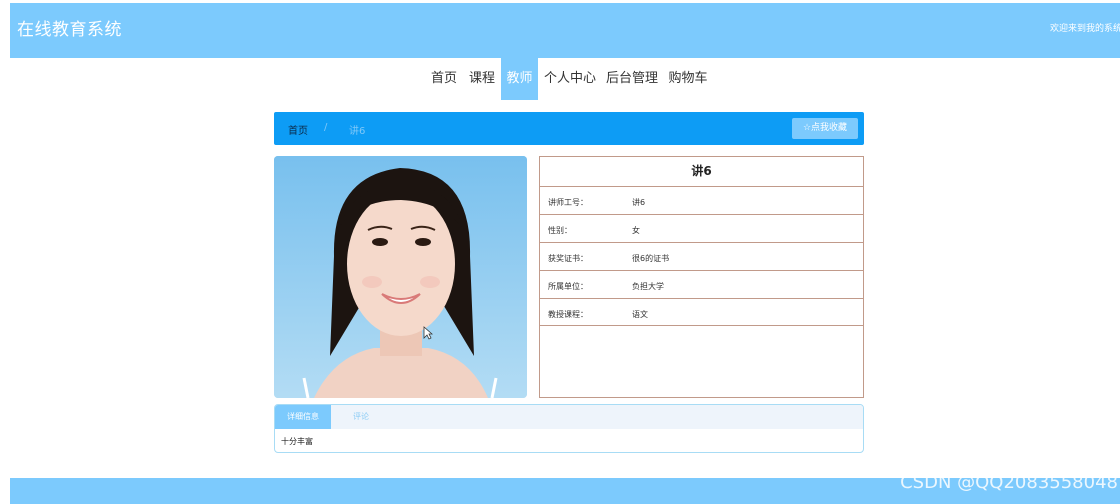  Describe the element at coordinates (701, 171) in the screenshot. I see `teacher-name: 讲6` at that location.